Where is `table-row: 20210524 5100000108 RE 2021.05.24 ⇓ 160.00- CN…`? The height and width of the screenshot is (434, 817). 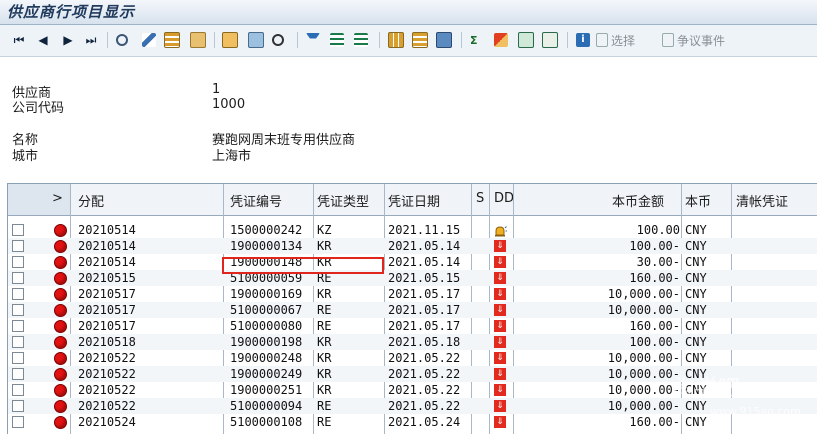
table-row: 20210524 5100000108 RE 2021.05.24 ⇓ 160.00- CN… is located at coordinates (412, 422).